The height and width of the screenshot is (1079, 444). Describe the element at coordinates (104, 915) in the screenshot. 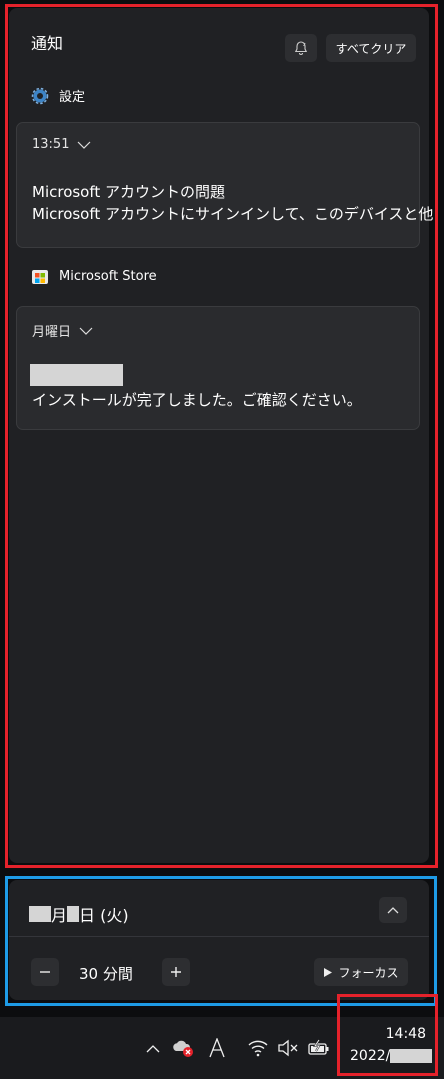

I see `day-suffix: 日 (火)` at that location.